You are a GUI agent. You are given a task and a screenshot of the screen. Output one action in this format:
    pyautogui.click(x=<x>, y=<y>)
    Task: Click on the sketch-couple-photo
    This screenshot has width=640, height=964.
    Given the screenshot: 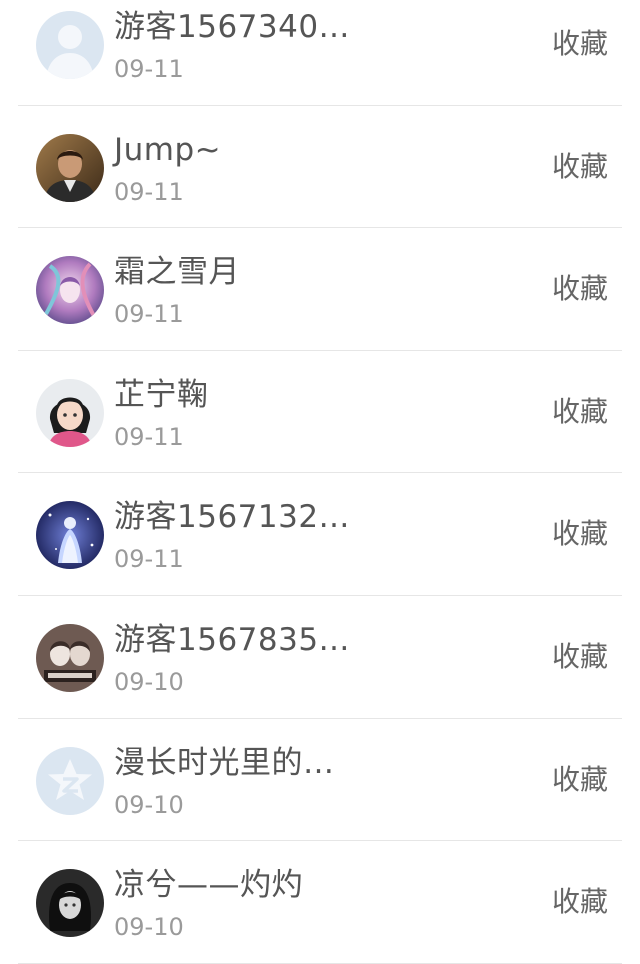 What is the action you would take?
    pyautogui.click(x=70, y=657)
    